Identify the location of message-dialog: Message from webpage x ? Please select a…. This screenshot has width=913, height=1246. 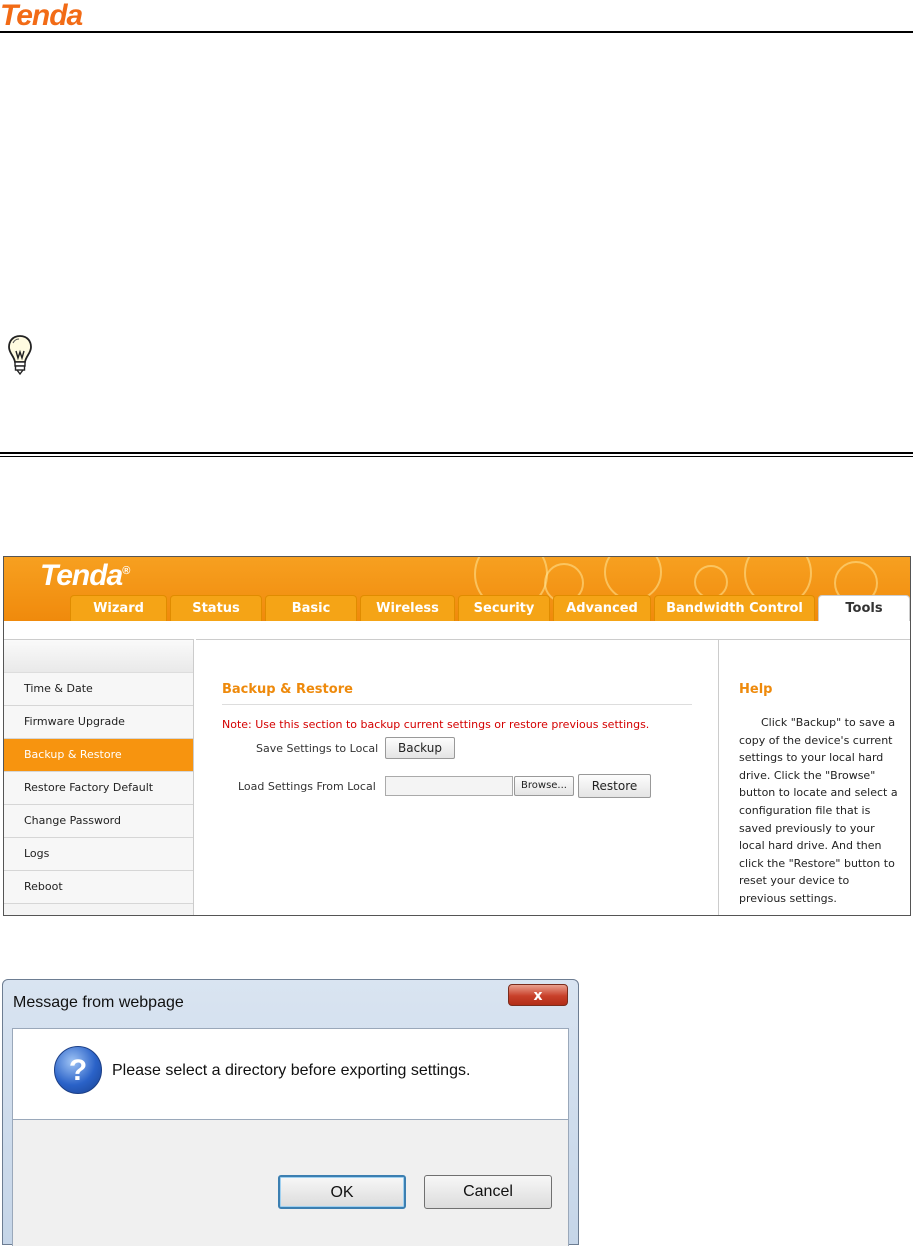
(290, 1112).